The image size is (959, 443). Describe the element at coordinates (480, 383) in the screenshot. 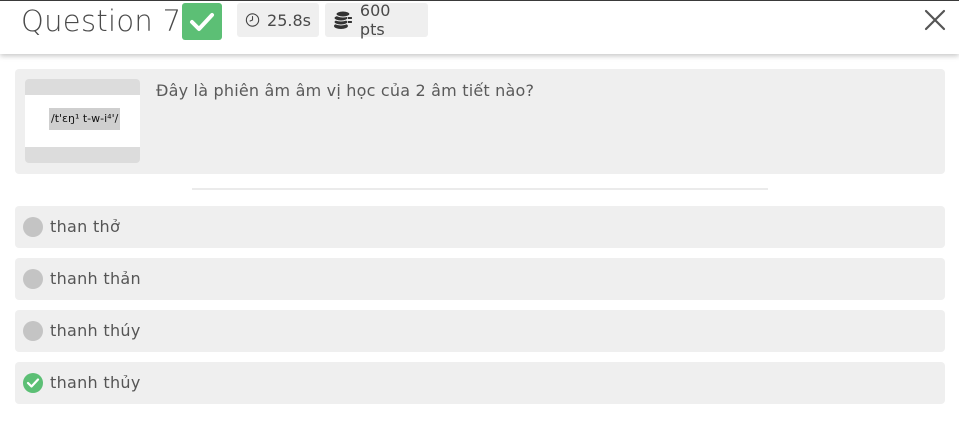

I see `answer-option-4: thanh thủy` at that location.